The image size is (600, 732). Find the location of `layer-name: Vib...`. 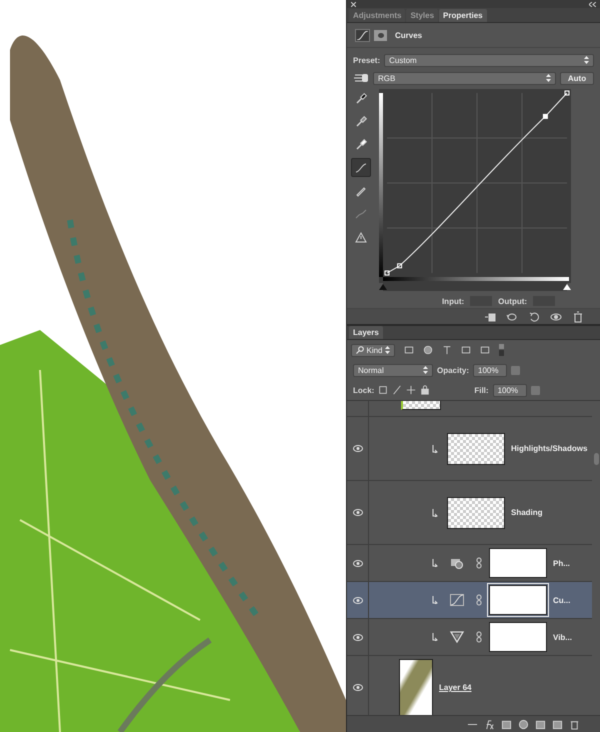

layer-name: Vib... is located at coordinates (562, 637).